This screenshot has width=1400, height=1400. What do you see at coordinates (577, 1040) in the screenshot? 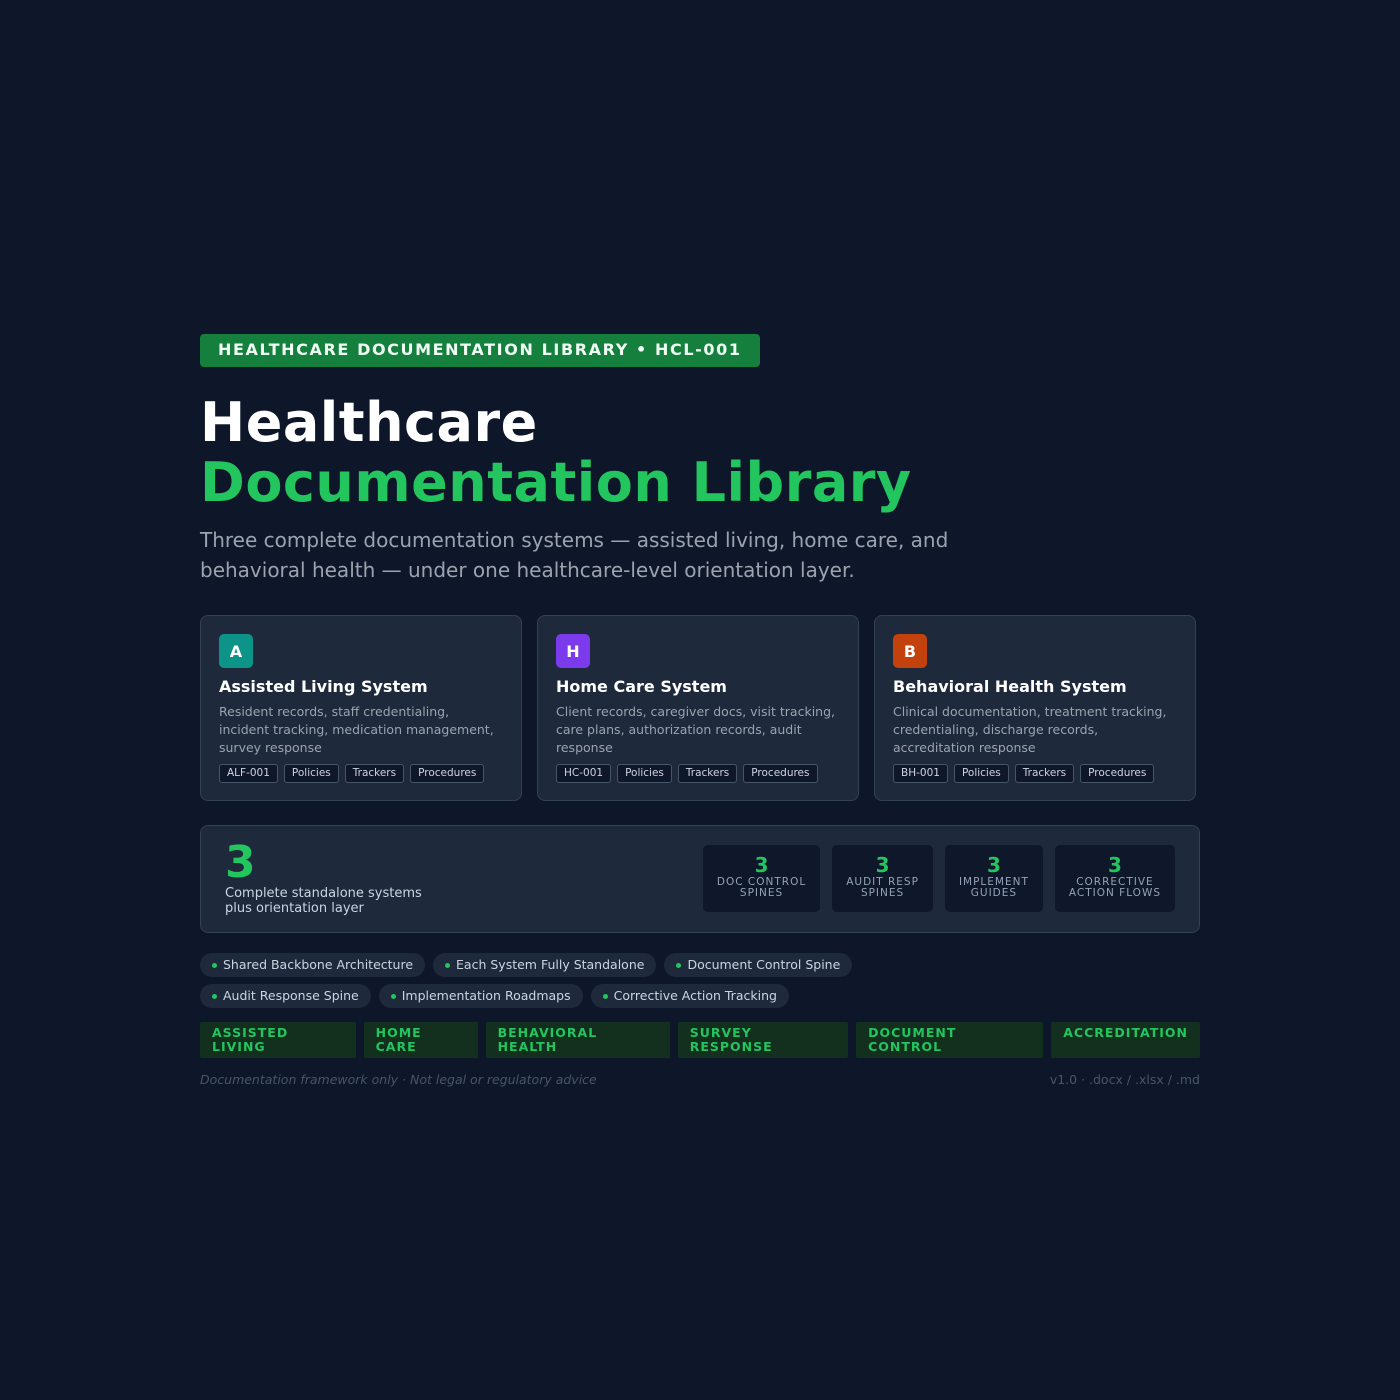
I see `category-tag: BEHAVIORAL HEALTH` at bounding box center [577, 1040].